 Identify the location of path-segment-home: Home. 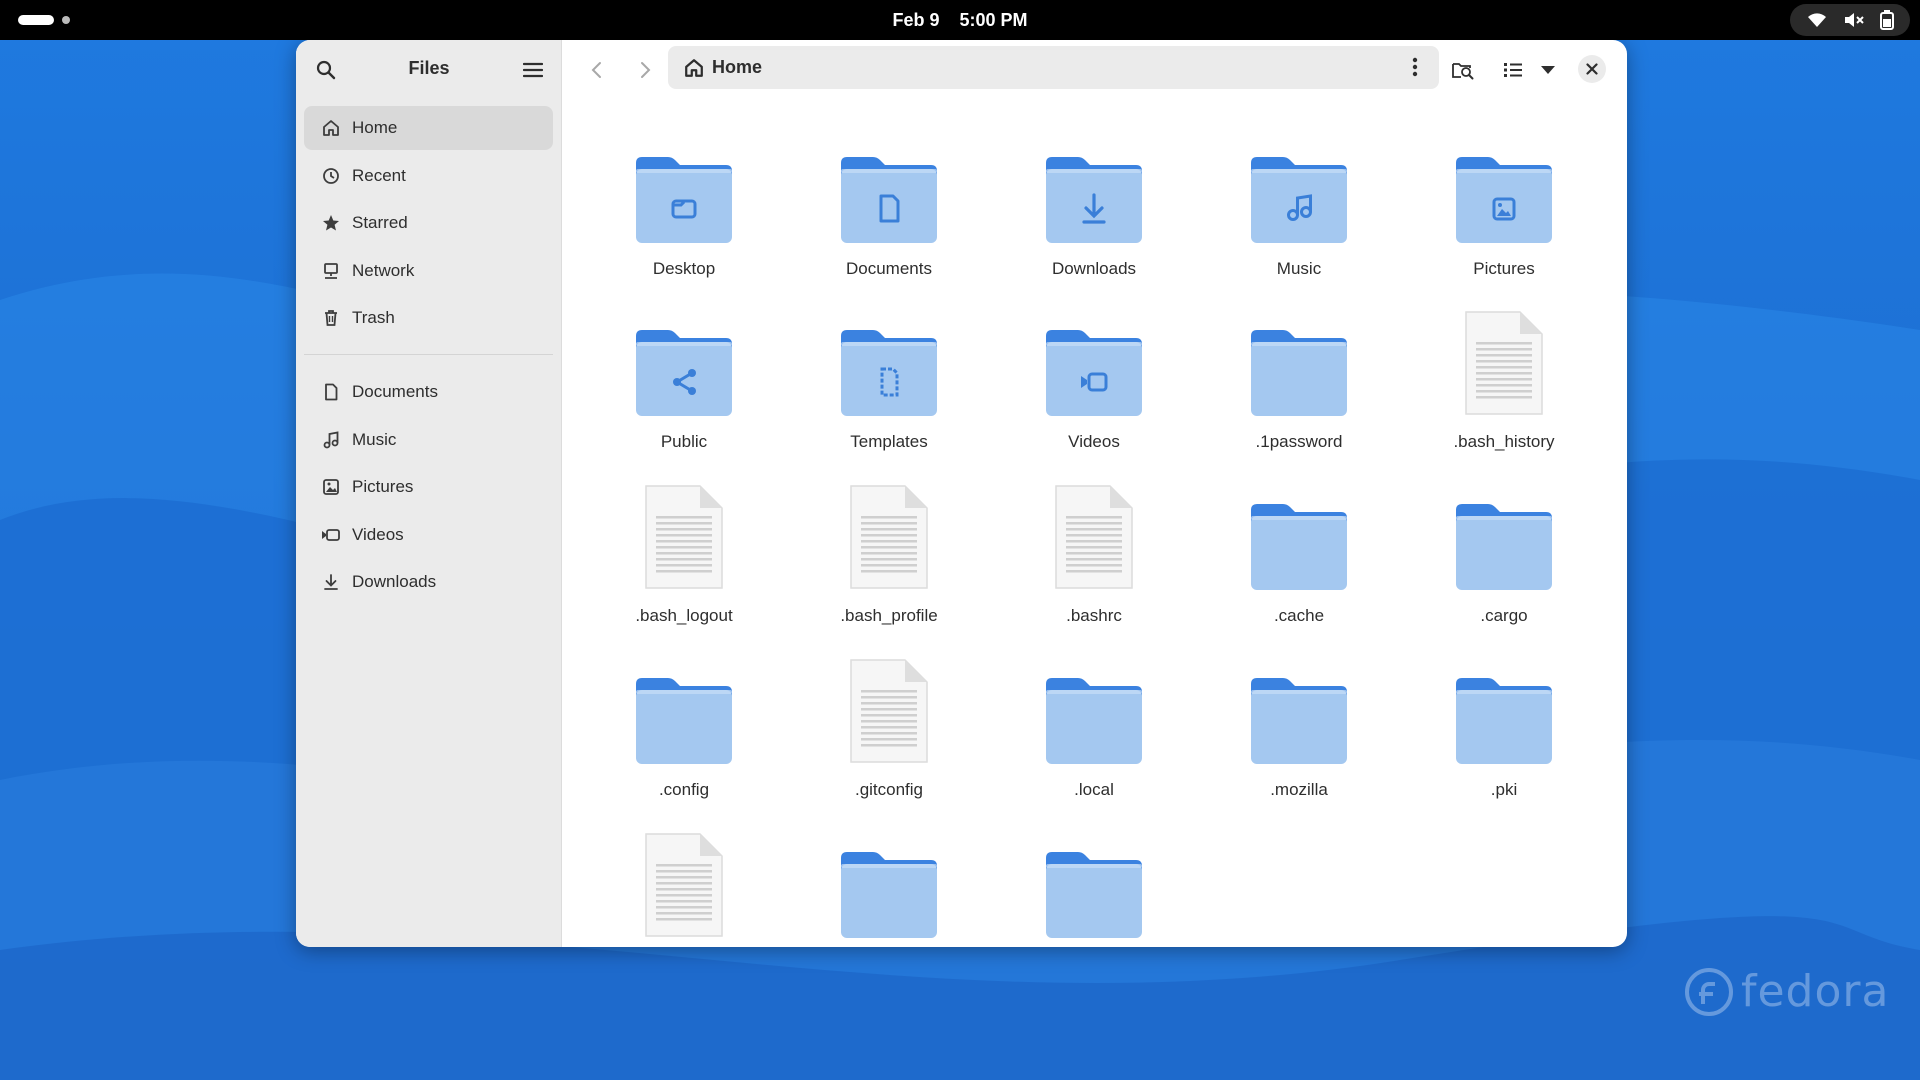
(737, 67).